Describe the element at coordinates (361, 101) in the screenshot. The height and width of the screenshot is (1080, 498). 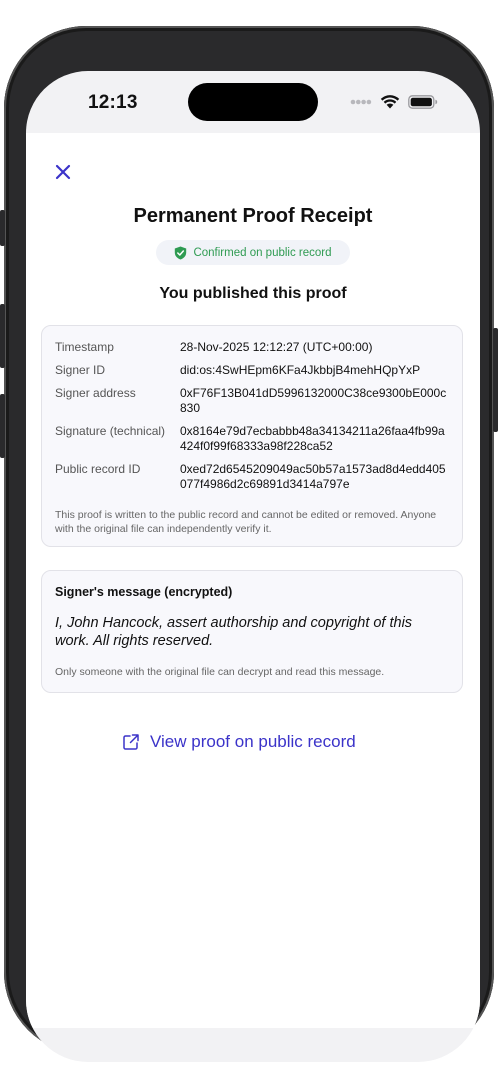
I see `signal-icon` at that location.